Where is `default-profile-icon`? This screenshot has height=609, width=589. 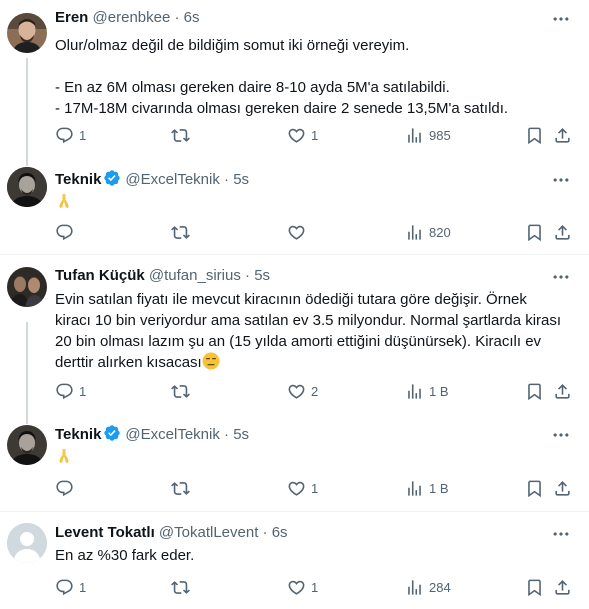
default-profile-icon is located at coordinates (27, 543).